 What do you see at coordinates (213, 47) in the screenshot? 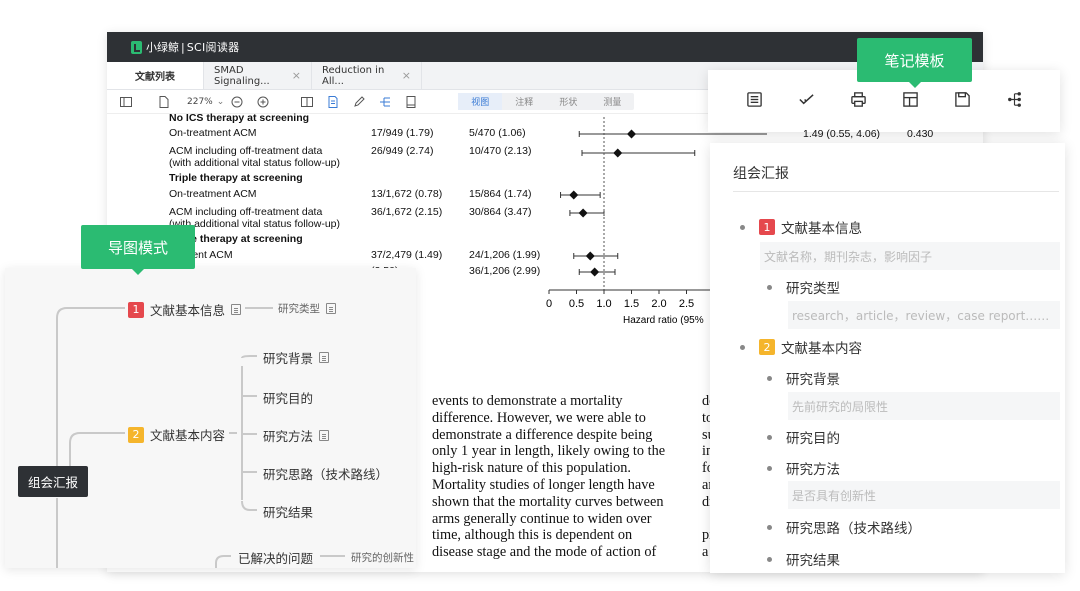
I see `app-title: SCI阅读器` at bounding box center [213, 47].